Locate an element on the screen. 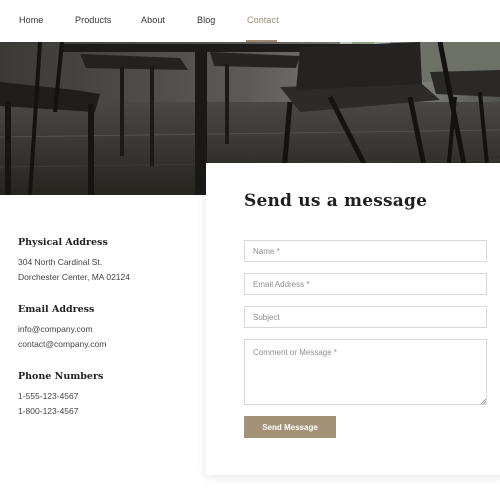 Image resolution: width=500 pixels, height=500 pixels. nav-products-link: Products is located at coordinates (93, 20).